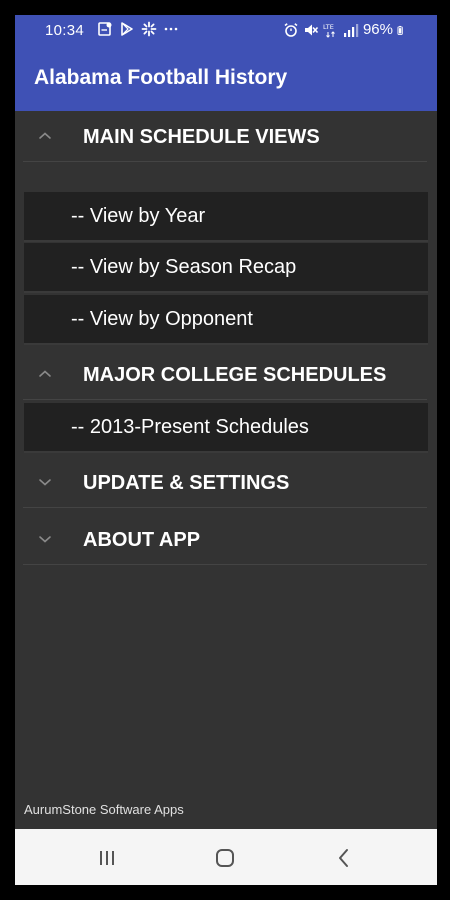 This screenshot has width=450, height=900. Describe the element at coordinates (291, 29) in the screenshot. I see `alarm-icon` at that location.